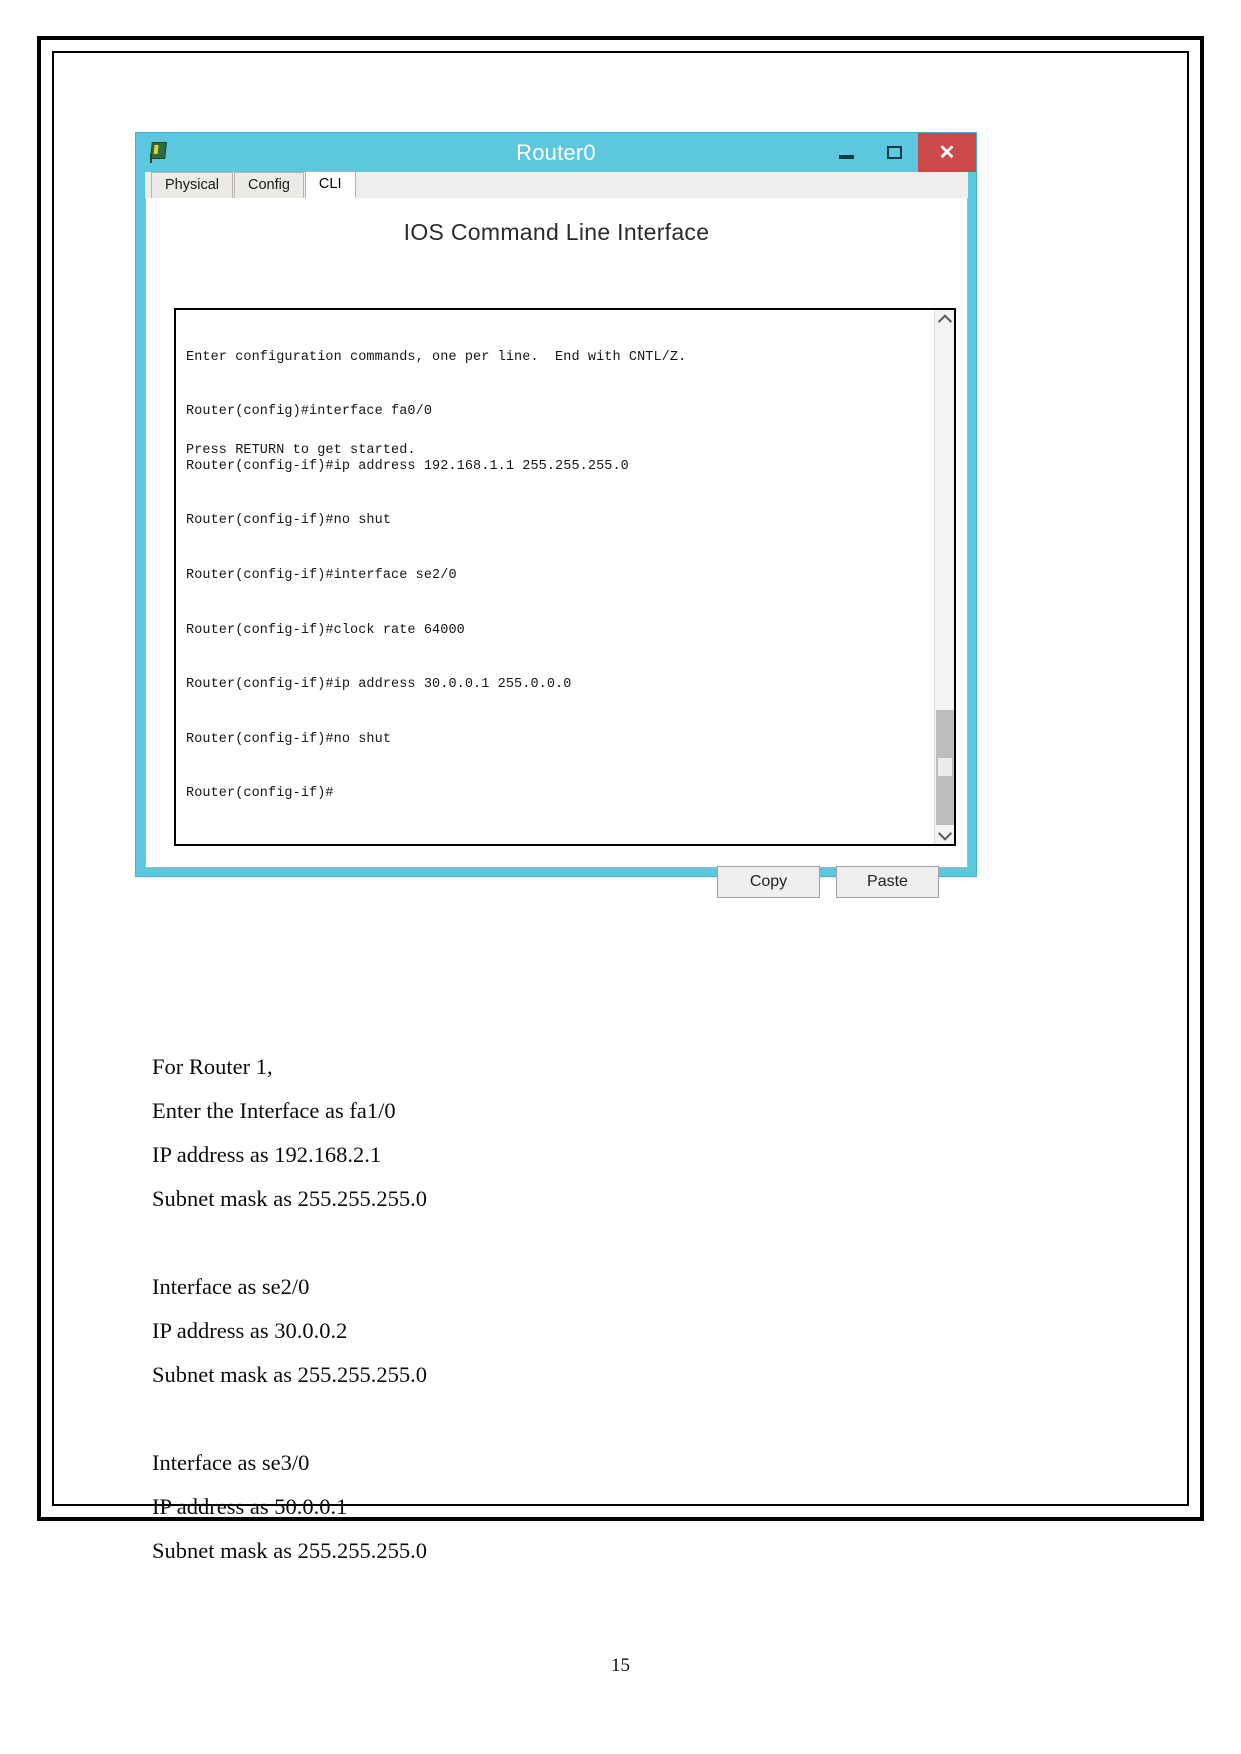  I want to click on prose-line: IP address as 30.0.0.2, so click(250, 1330).